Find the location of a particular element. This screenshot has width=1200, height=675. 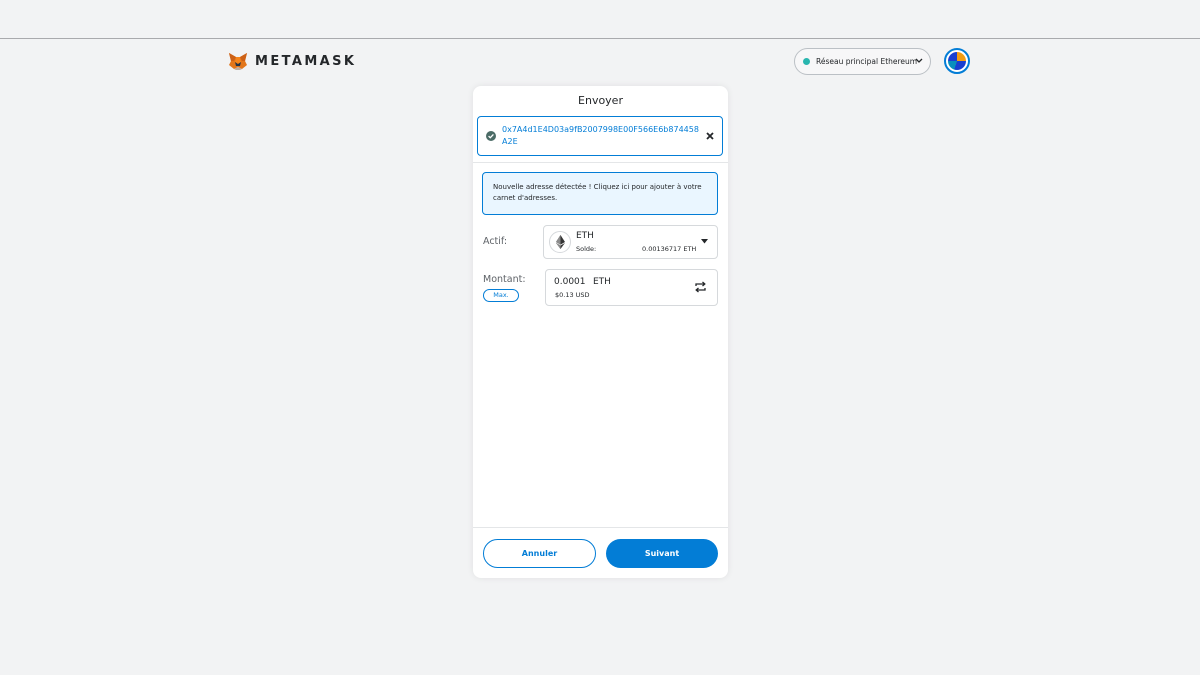

swap-currency-icon is located at coordinates (700, 287).